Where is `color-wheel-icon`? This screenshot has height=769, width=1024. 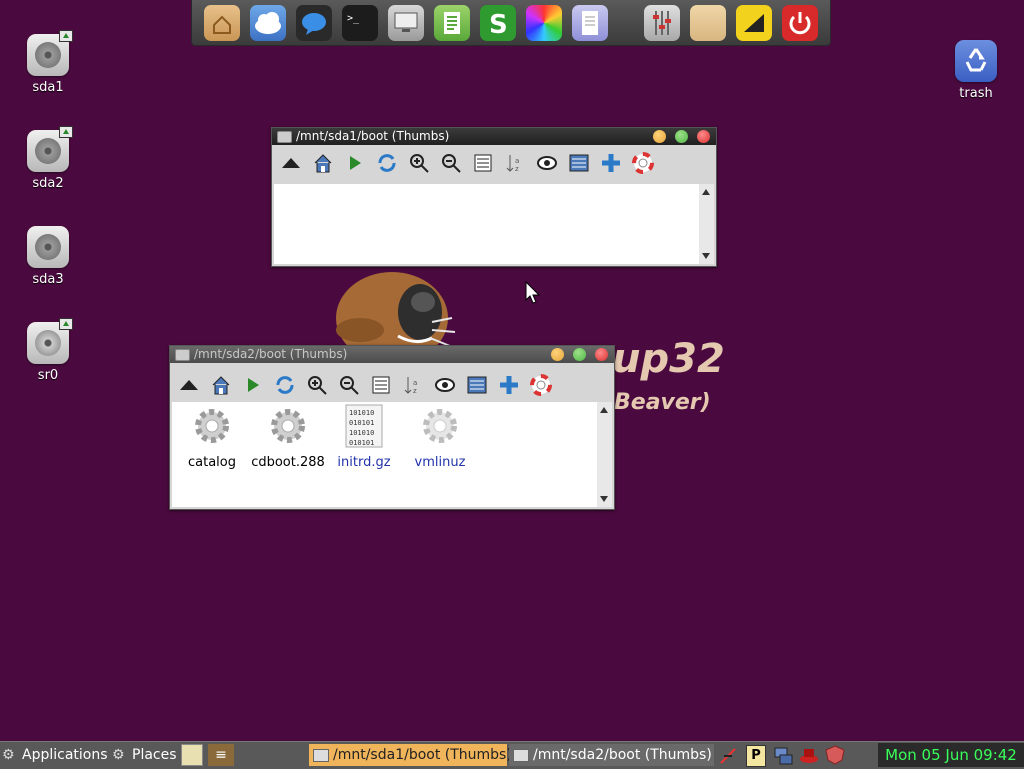 color-wheel-icon is located at coordinates (544, 23).